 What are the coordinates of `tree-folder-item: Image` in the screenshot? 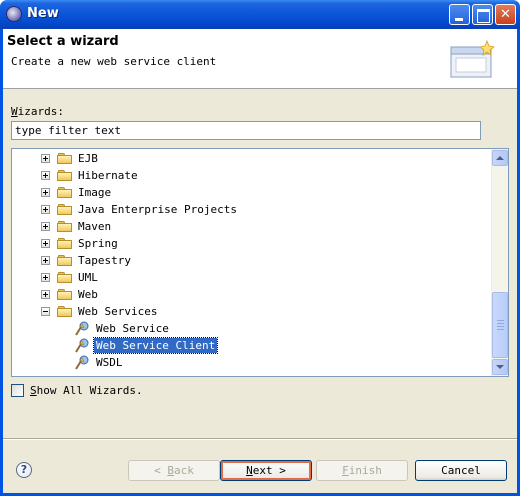 It's located at (252, 192).